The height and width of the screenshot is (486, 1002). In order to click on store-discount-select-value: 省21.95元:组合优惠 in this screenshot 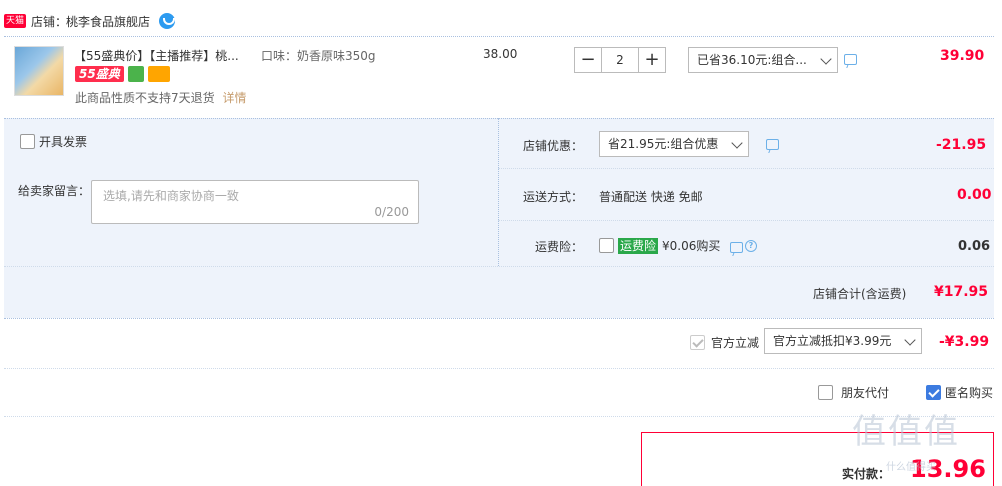, I will do `click(663, 144)`.